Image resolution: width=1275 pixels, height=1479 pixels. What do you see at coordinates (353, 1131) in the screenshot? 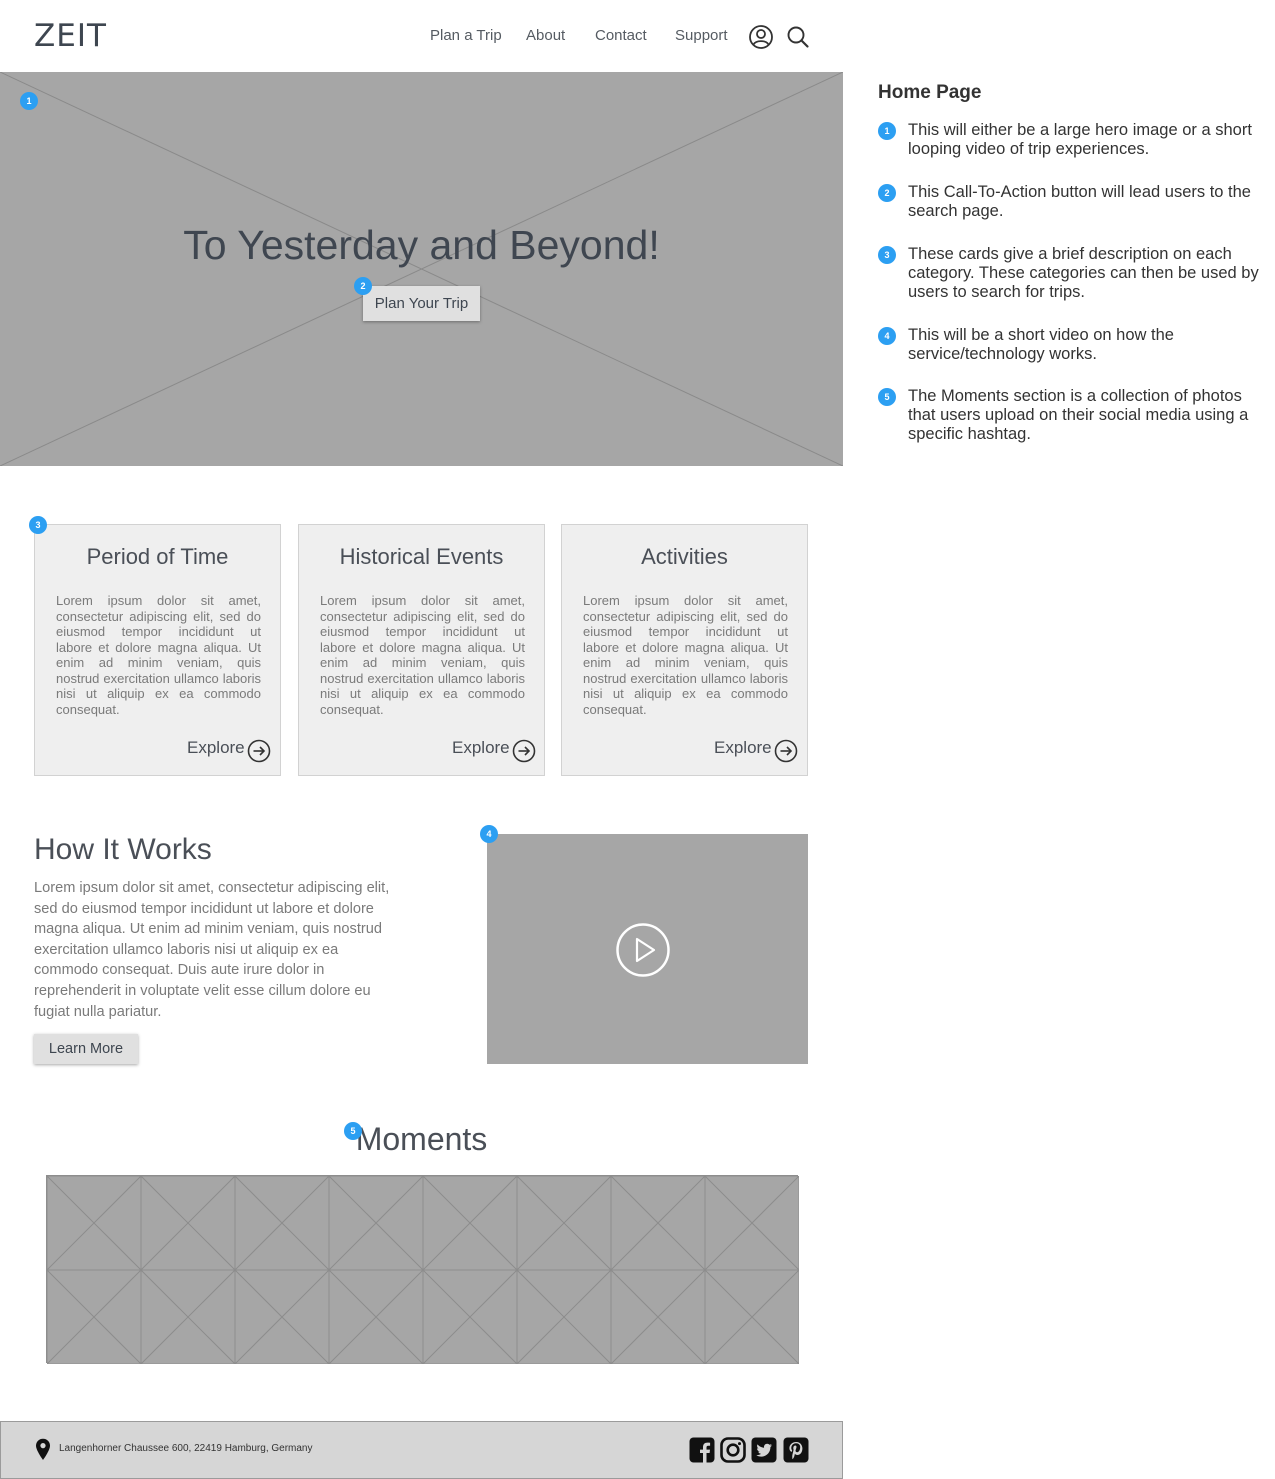
I see `annotation-badge-5: 5` at bounding box center [353, 1131].